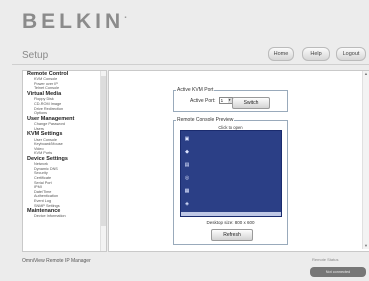 Image resolution: width=369 pixels, height=281 pixels. Describe the element at coordinates (325, 259) in the screenshot. I see `remote-status-label: Remote Status` at that location.